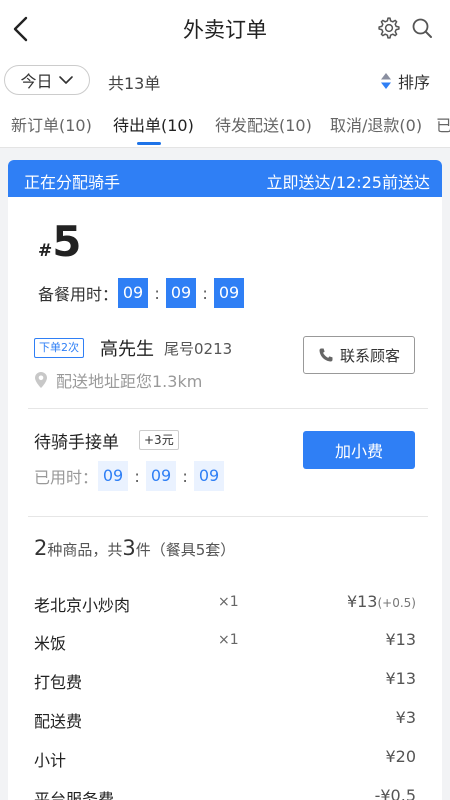 The image size is (450, 800). Describe the element at coordinates (76, 443) in the screenshot. I see `rider-status: 待骑手接单` at that location.